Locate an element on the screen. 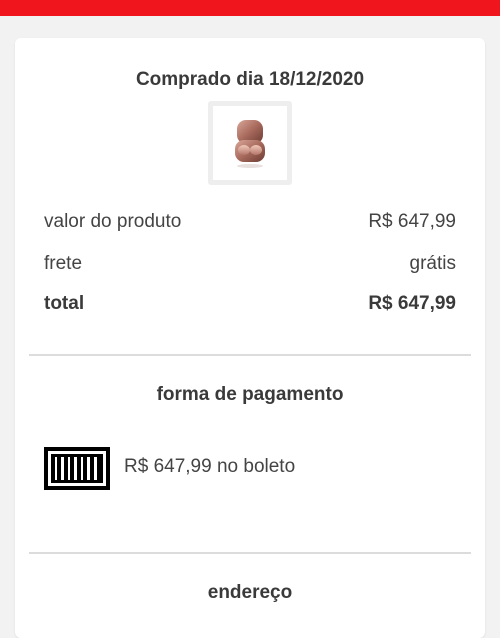 This screenshot has width=500, height=638. product-value-amount: R$ 647,99 is located at coordinates (412, 221).